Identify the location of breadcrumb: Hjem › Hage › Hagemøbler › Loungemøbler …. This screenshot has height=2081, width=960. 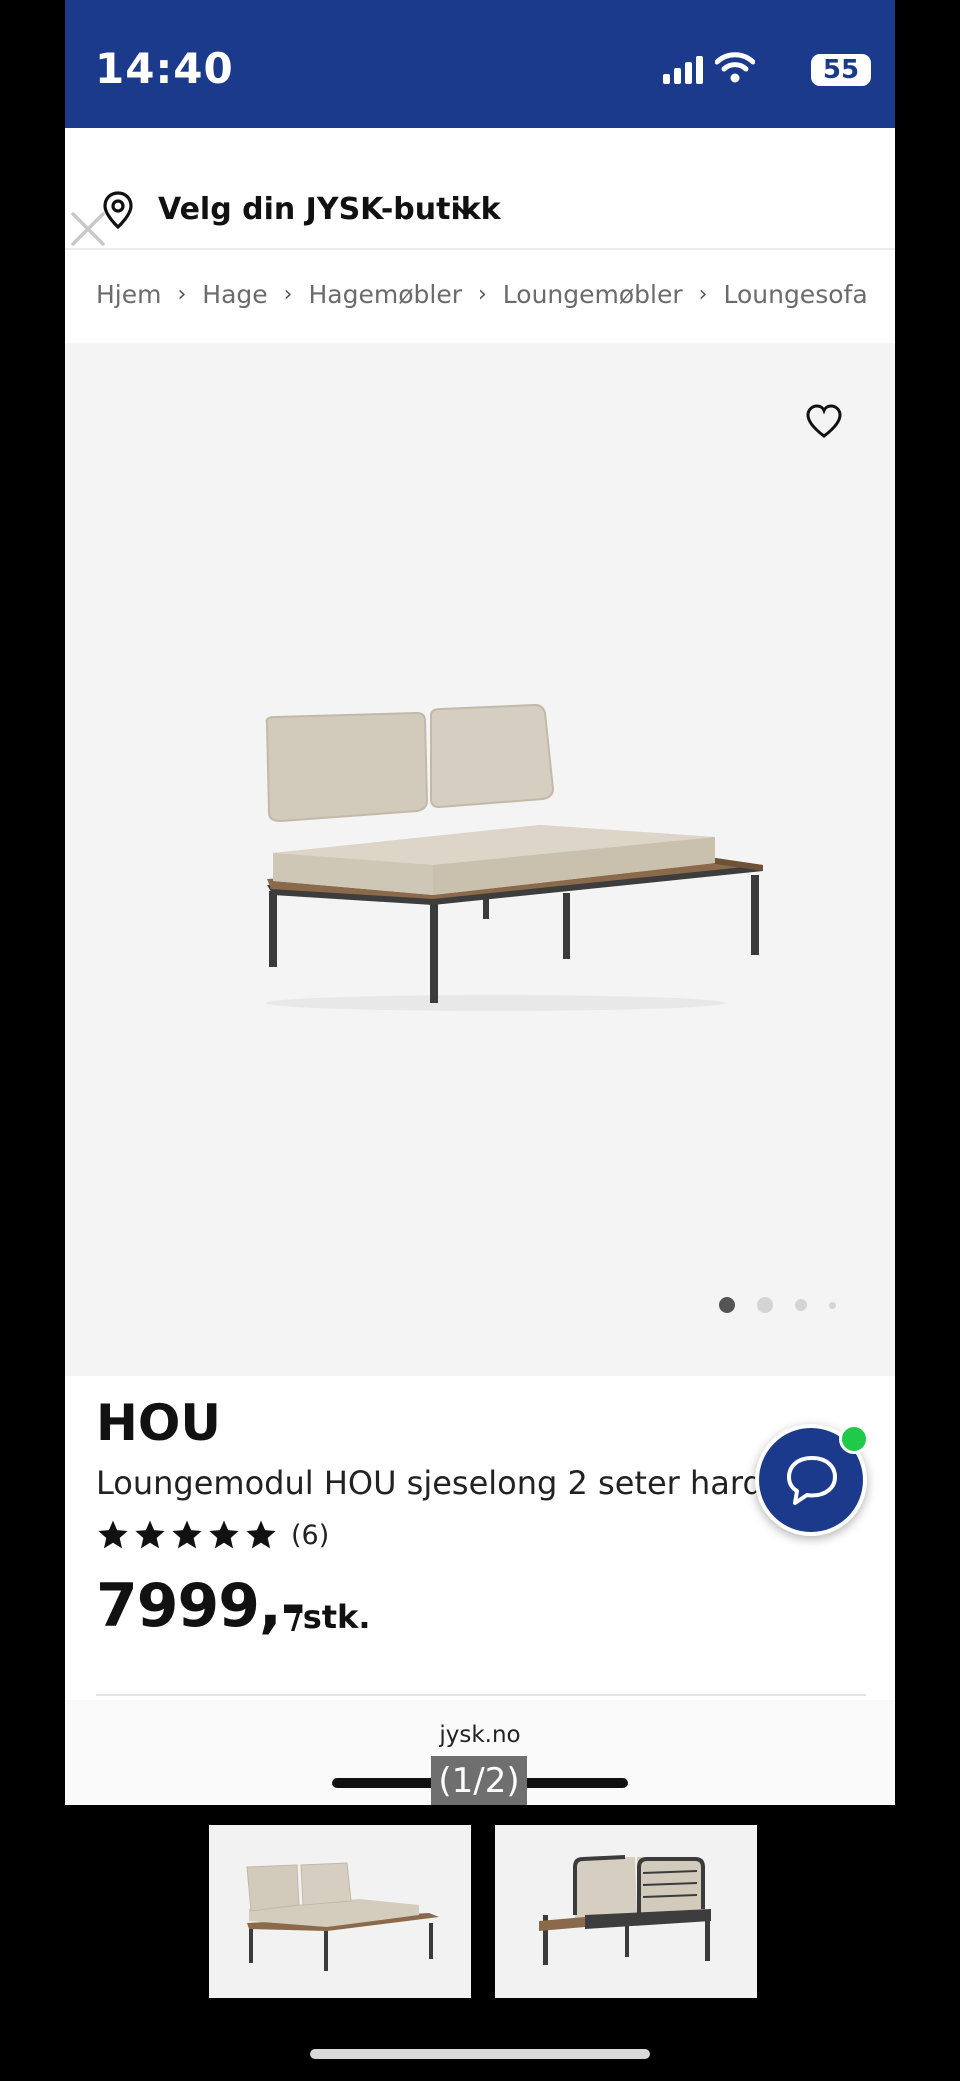
(482, 294).